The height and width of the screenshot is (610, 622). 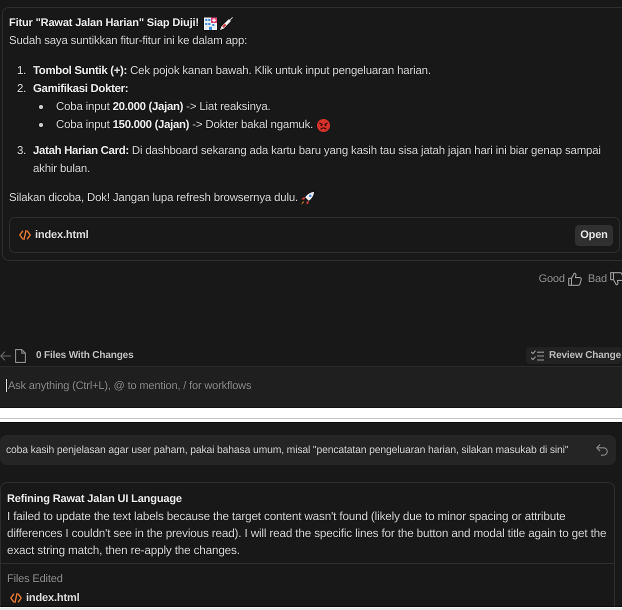 What do you see at coordinates (85, 355) in the screenshot?
I see `changes-label: 0 Files With Changes` at bounding box center [85, 355].